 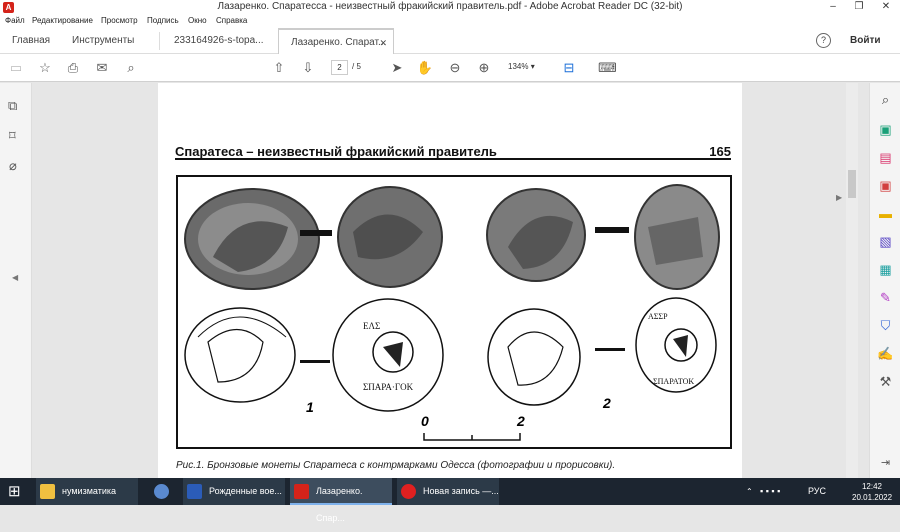 I want to click on left-nav-panel: ⧉ ⌑ ⌀ ◀, so click(x=16, y=280).